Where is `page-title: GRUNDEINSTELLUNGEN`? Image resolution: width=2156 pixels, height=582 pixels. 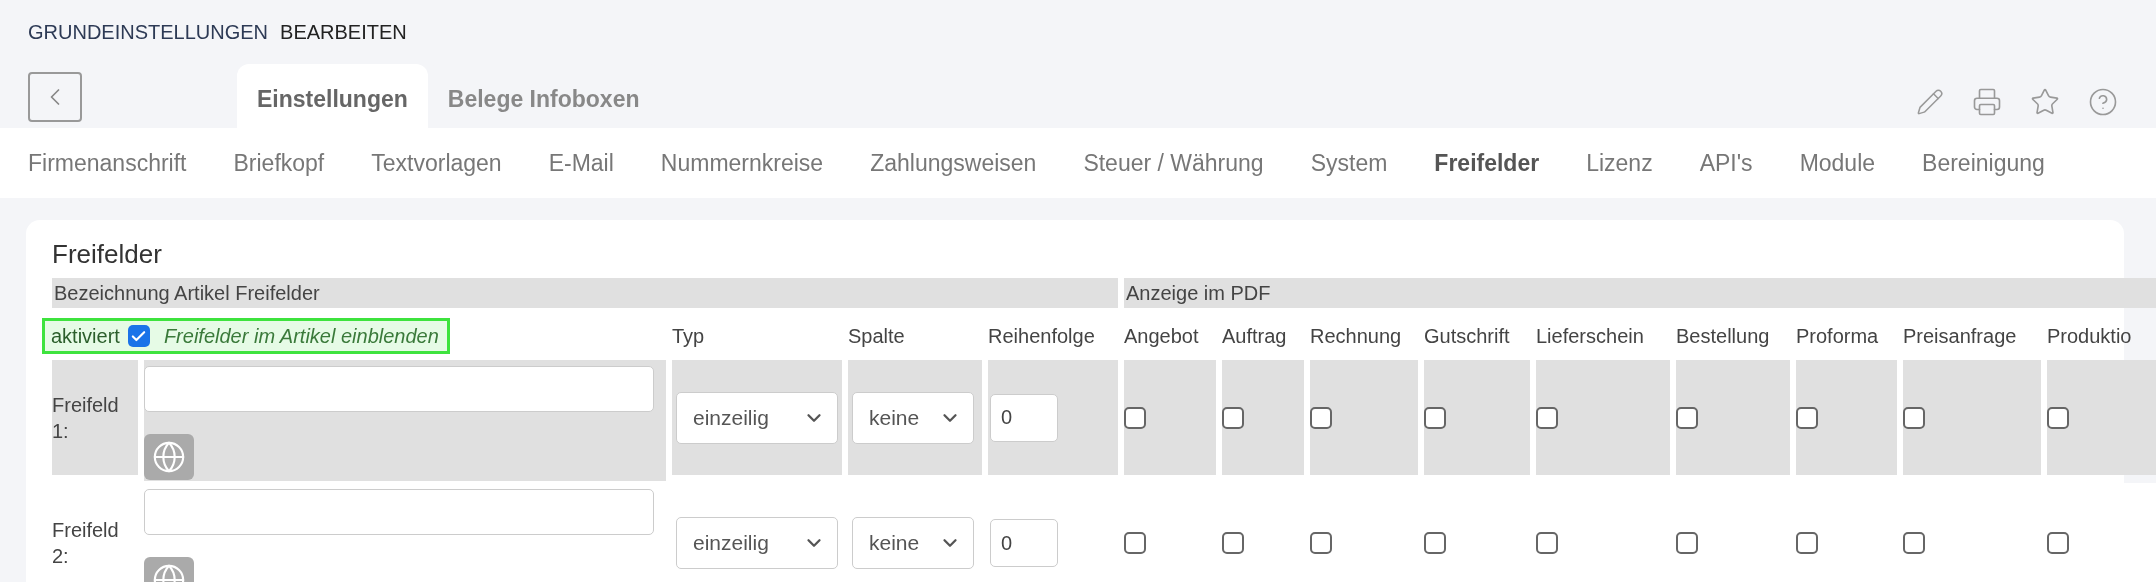 page-title: GRUNDEINSTELLUNGEN is located at coordinates (148, 32).